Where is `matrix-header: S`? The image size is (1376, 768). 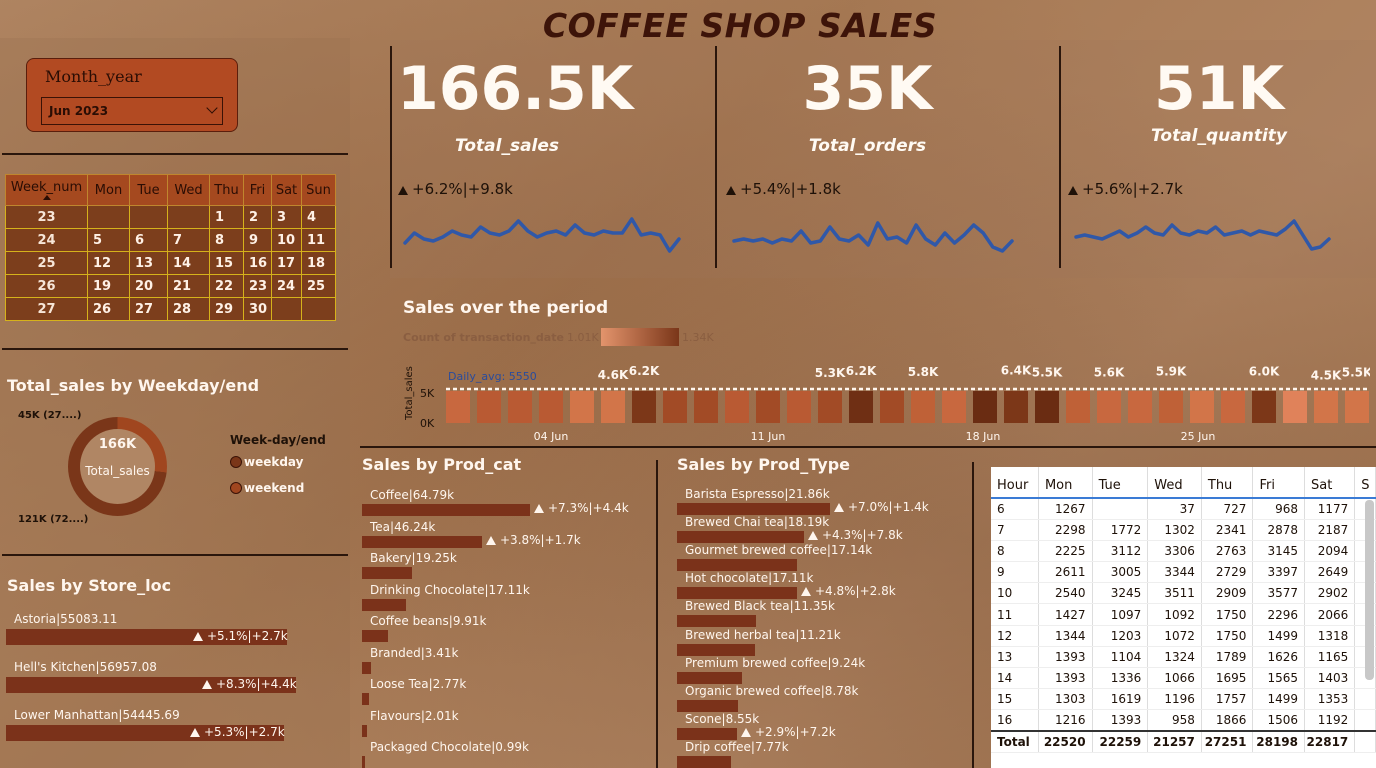 matrix-header: S is located at coordinates (1365, 483).